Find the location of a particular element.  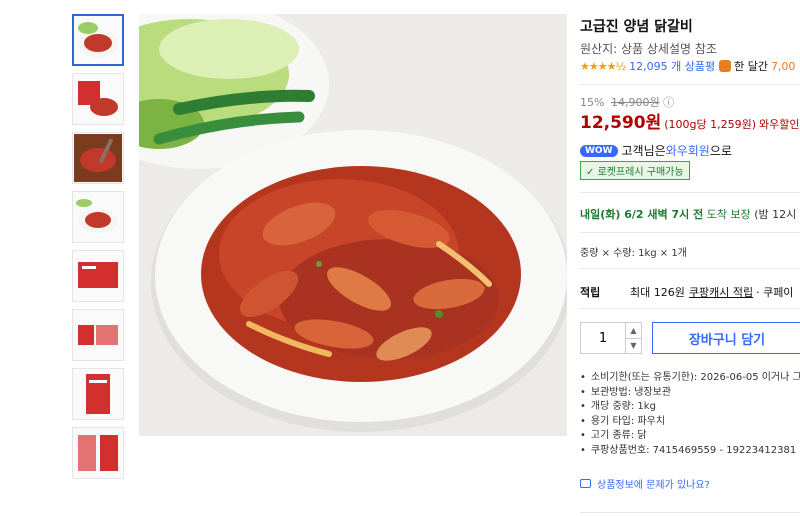

coupang-cash-link: 쿠팡캐시 적립 is located at coordinates (721, 292).